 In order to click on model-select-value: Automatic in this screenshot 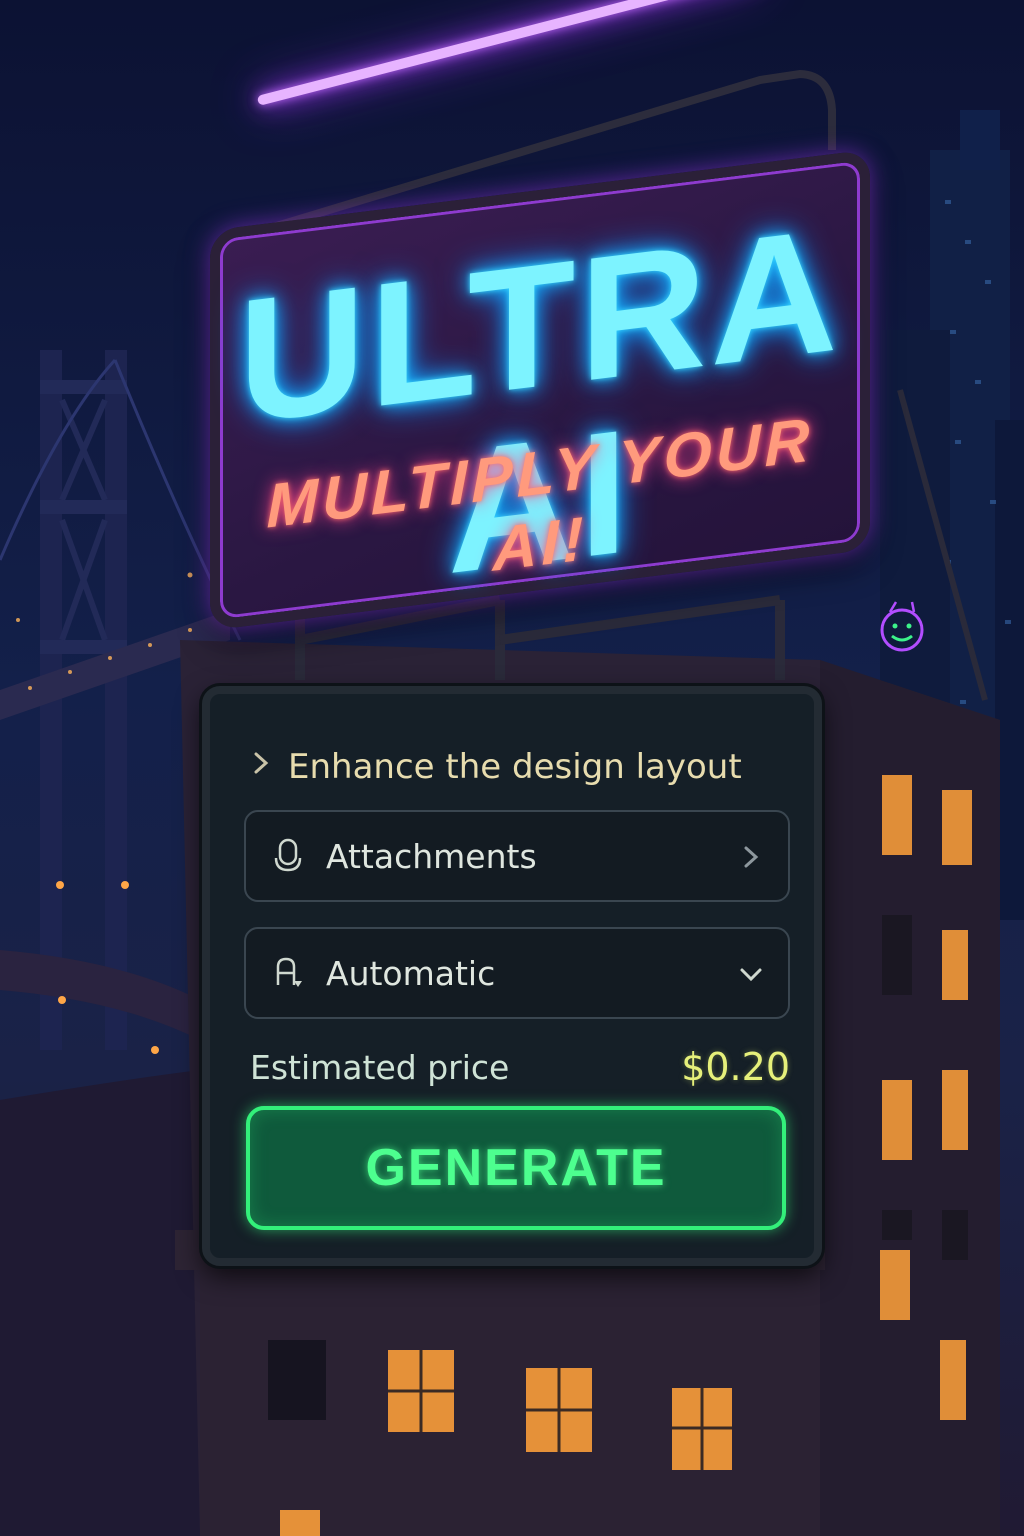, I will do `click(411, 973)`.